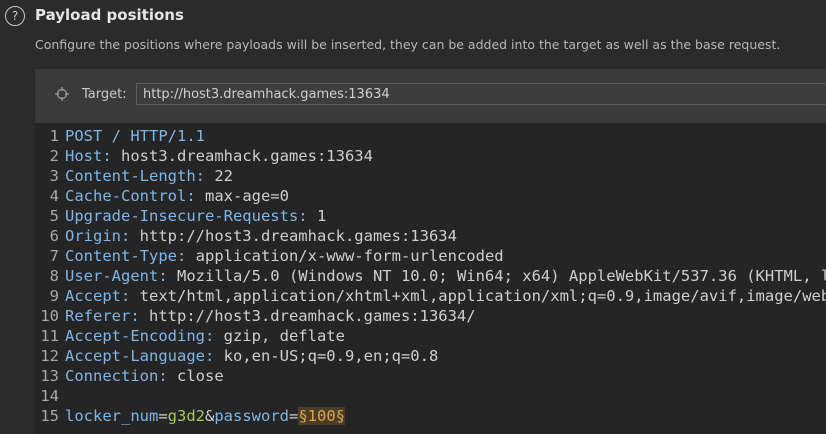  Describe the element at coordinates (210, 416) in the screenshot. I see `ampersand: &` at that location.